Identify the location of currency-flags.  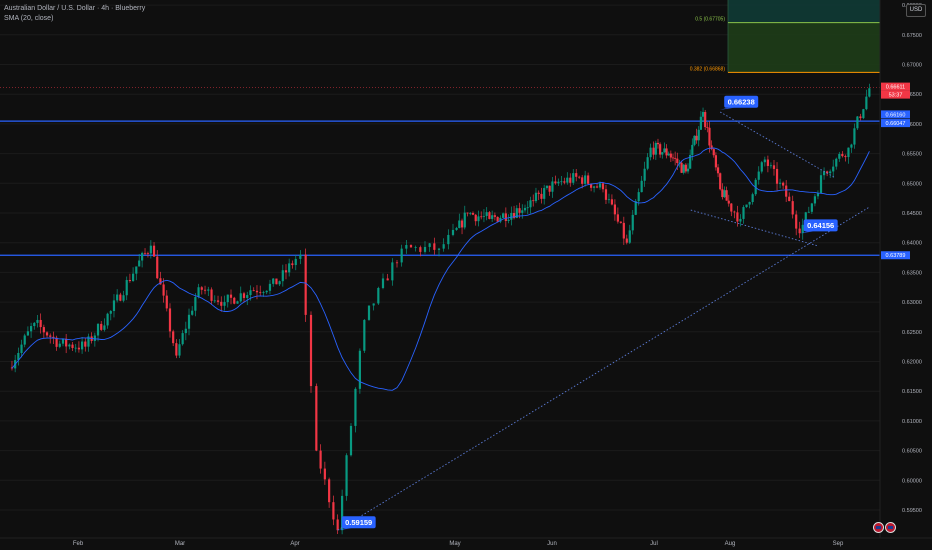
(885, 529).